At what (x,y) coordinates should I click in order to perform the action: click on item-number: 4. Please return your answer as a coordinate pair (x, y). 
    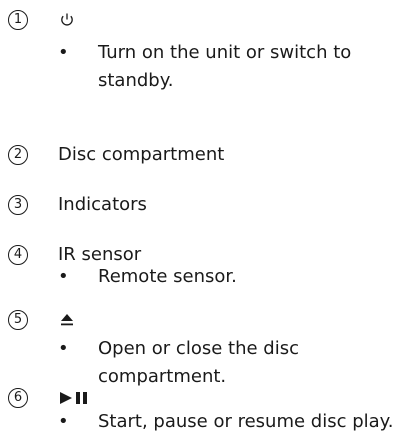
    Looking at the image, I should click on (18, 255).